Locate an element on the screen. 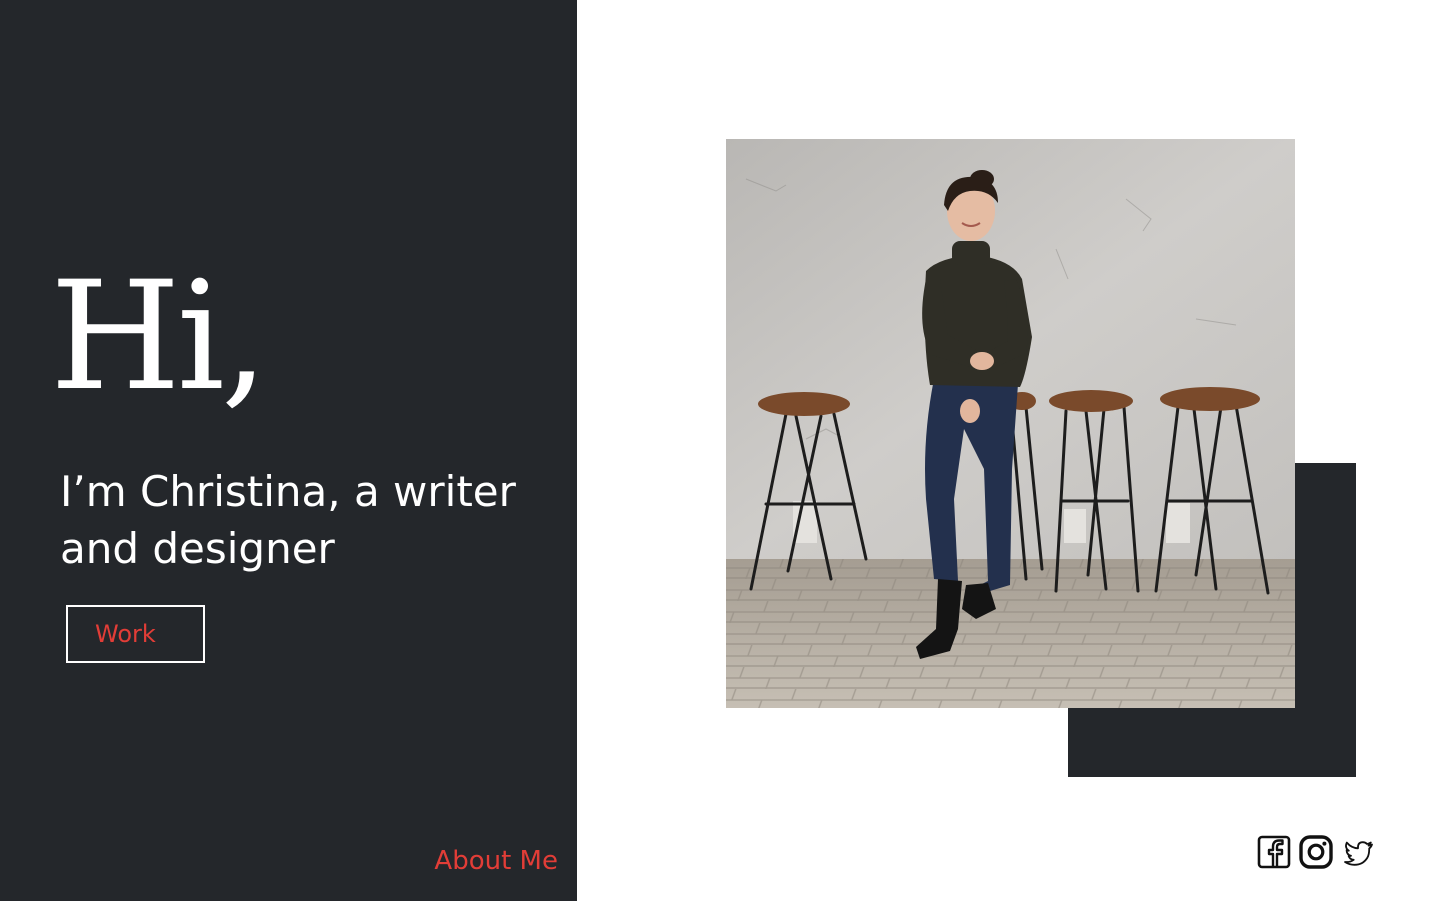  facebook-icon is located at coordinates (1274, 852).